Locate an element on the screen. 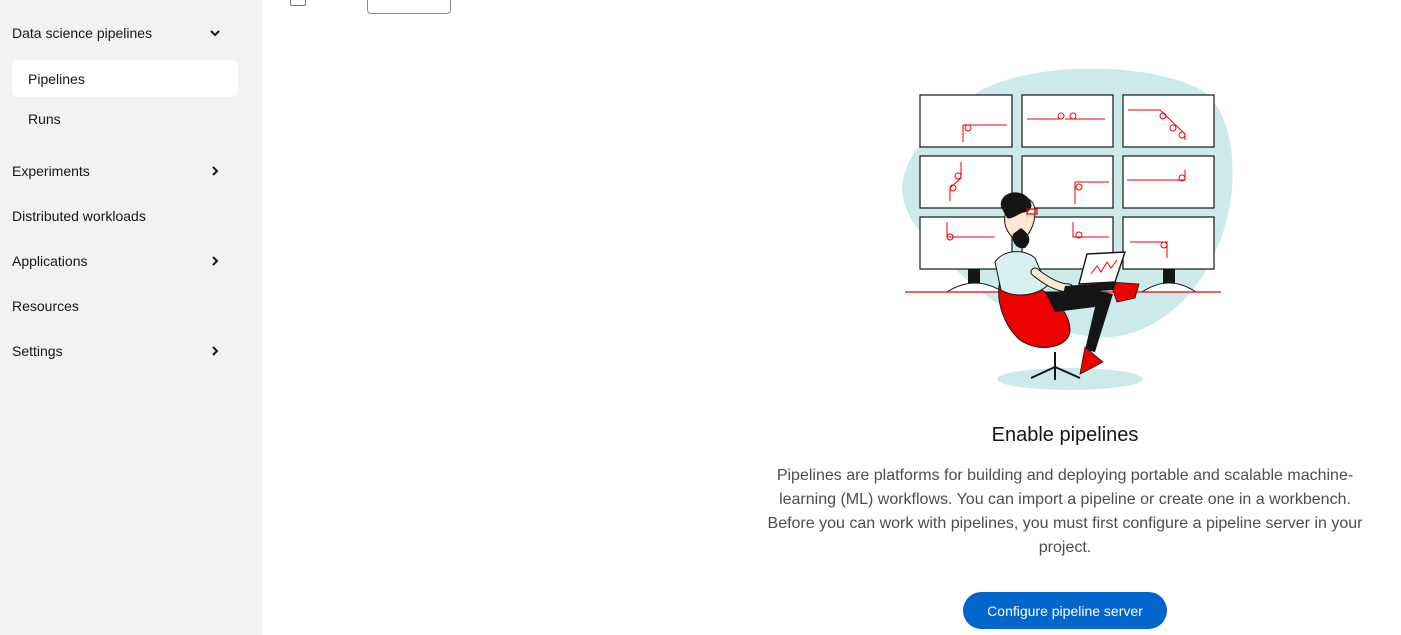  nav-group-applications: Applications is located at coordinates (125, 261).